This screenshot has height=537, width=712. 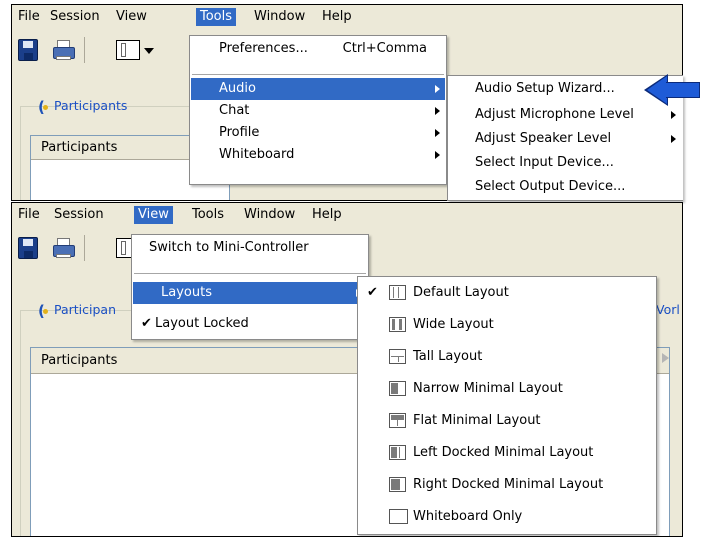 What do you see at coordinates (507, 325) in the screenshot?
I see `menu-item-wide-layout: Wide Layout` at bounding box center [507, 325].